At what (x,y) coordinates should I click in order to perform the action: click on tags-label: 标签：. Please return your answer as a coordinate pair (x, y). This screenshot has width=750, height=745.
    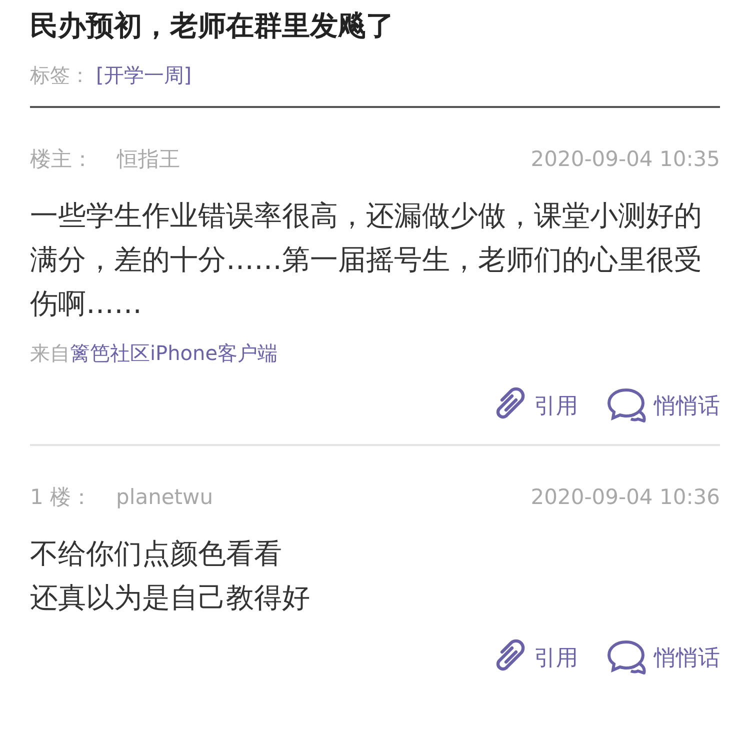
    Looking at the image, I should click on (60, 75).